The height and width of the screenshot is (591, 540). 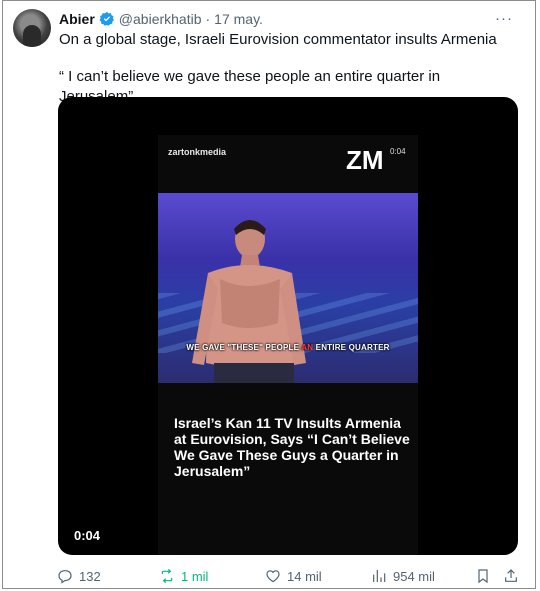 What do you see at coordinates (238, 19) in the screenshot?
I see `post-date: 17 may.` at bounding box center [238, 19].